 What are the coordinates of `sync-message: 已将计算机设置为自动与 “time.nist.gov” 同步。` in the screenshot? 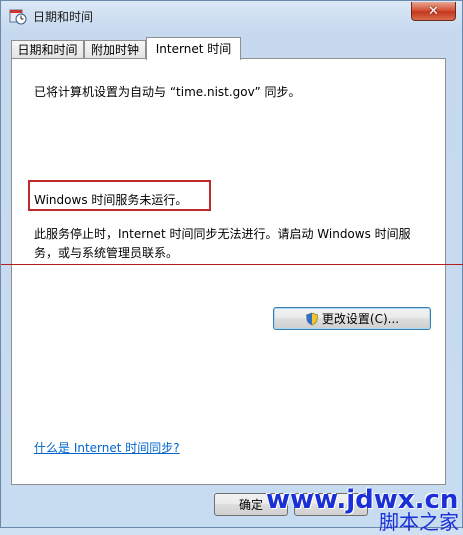 It's located at (167, 92).